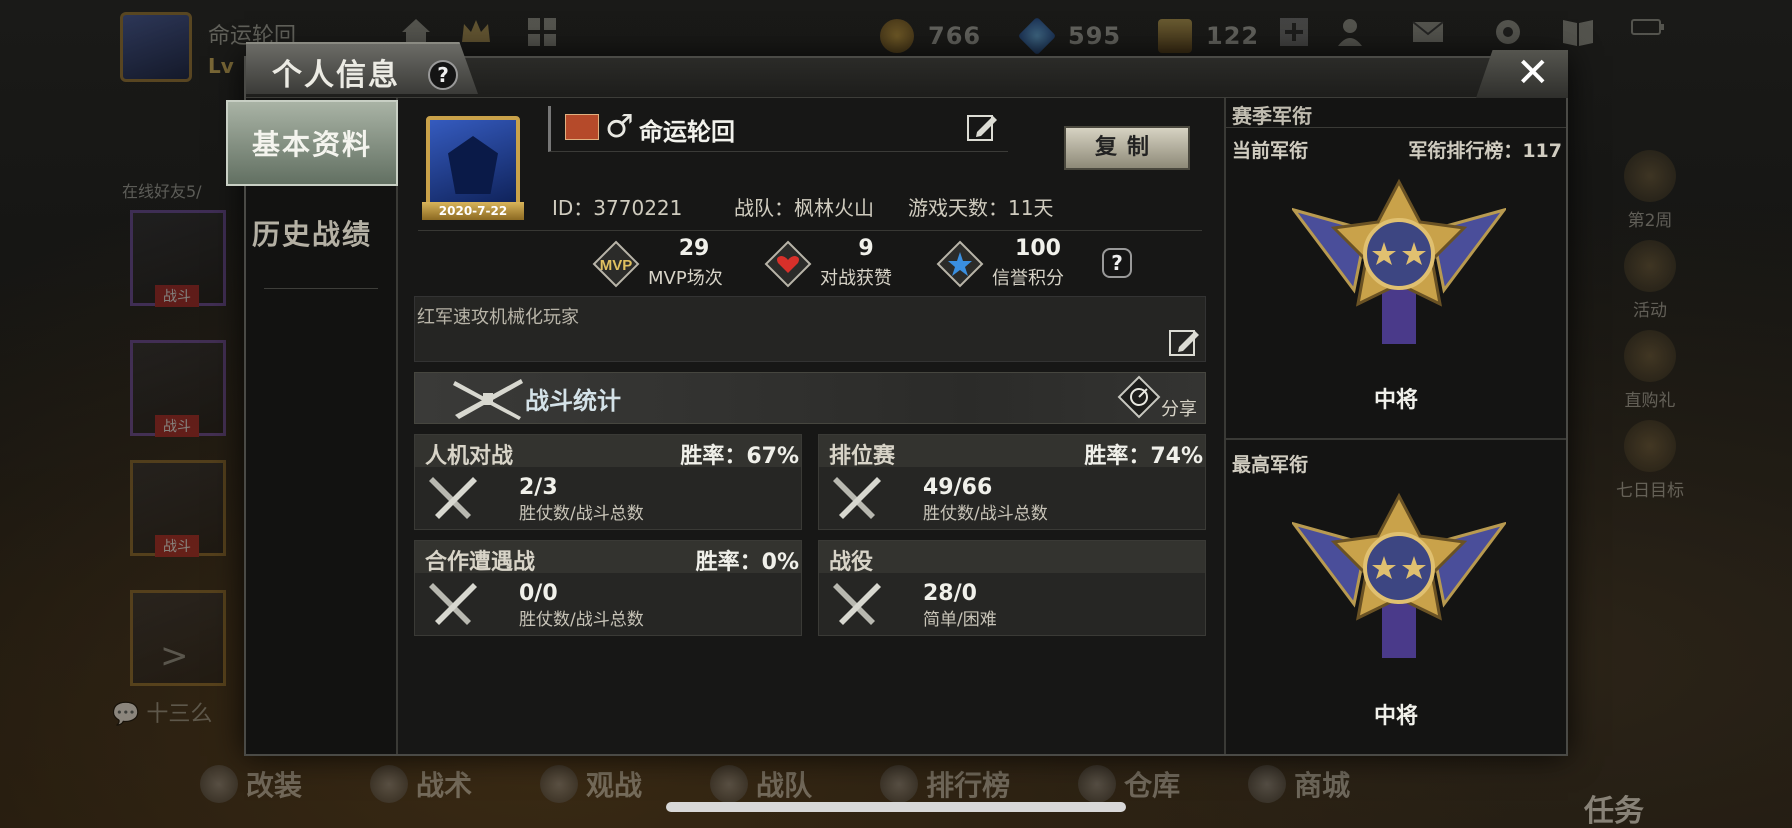 The height and width of the screenshot is (828, 1792). I want to click on event-sidebar: 第2周 活动 直购礼 七日目标, so click(1650, 330).